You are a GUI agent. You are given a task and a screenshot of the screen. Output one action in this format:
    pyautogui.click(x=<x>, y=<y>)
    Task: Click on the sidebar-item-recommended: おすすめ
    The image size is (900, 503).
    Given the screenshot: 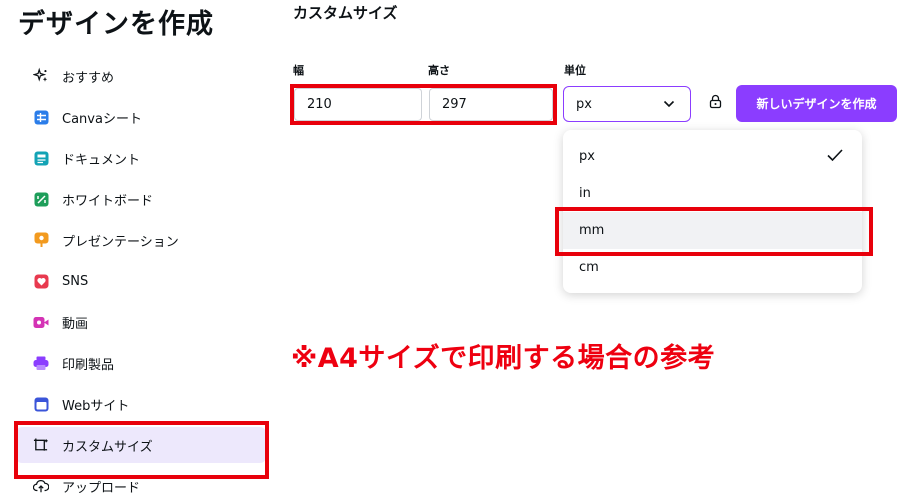 What is the action you would take?
    pyautogui.click(x=141, y=76)
    